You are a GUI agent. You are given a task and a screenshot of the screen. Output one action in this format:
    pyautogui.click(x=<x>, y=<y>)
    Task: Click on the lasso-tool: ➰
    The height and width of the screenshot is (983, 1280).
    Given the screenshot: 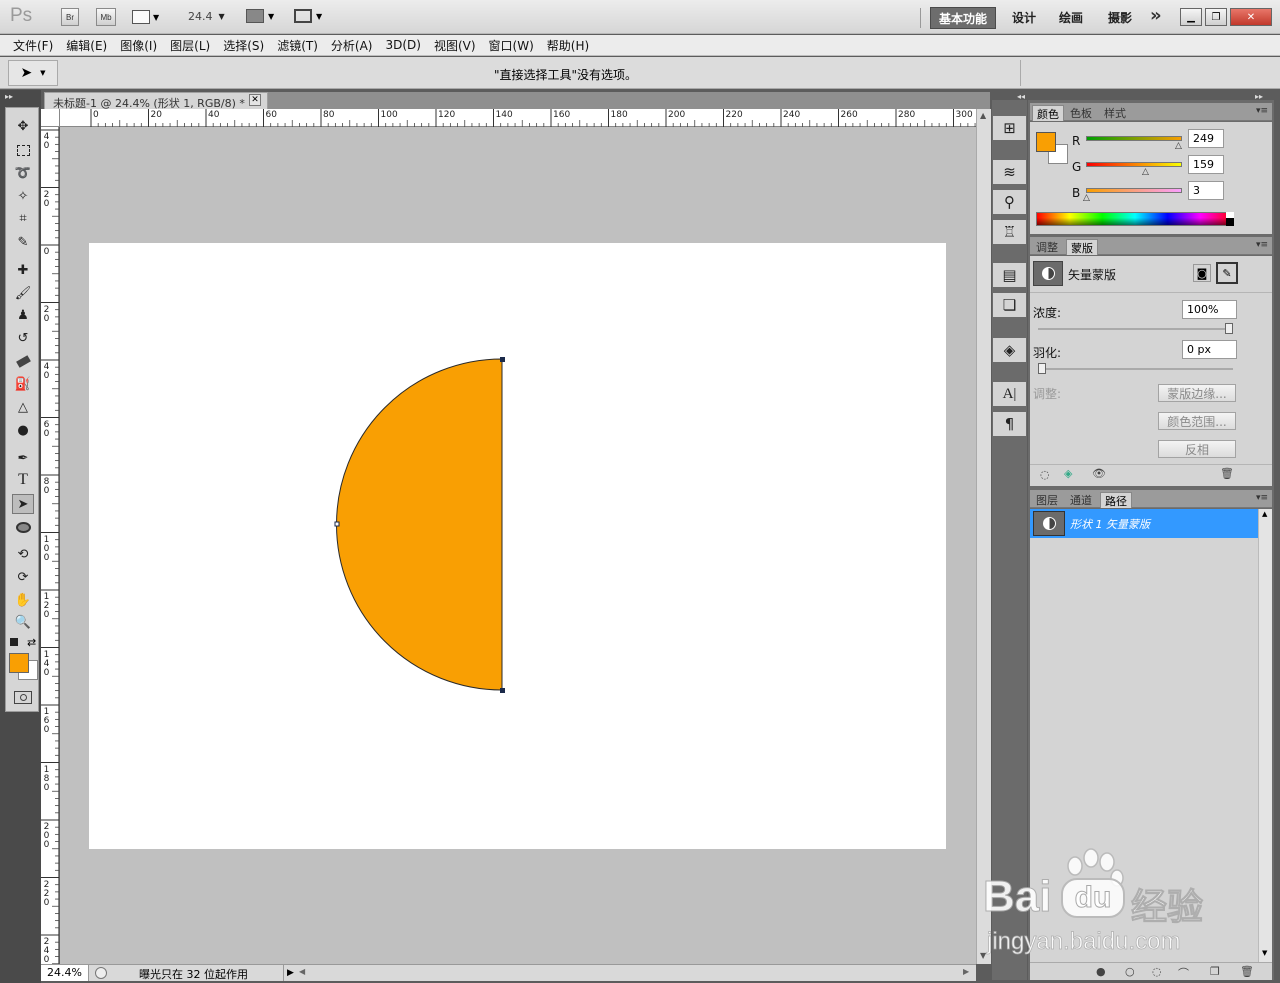 What is the action you would take?
    pyautogui.click(x=23, y=173)
    